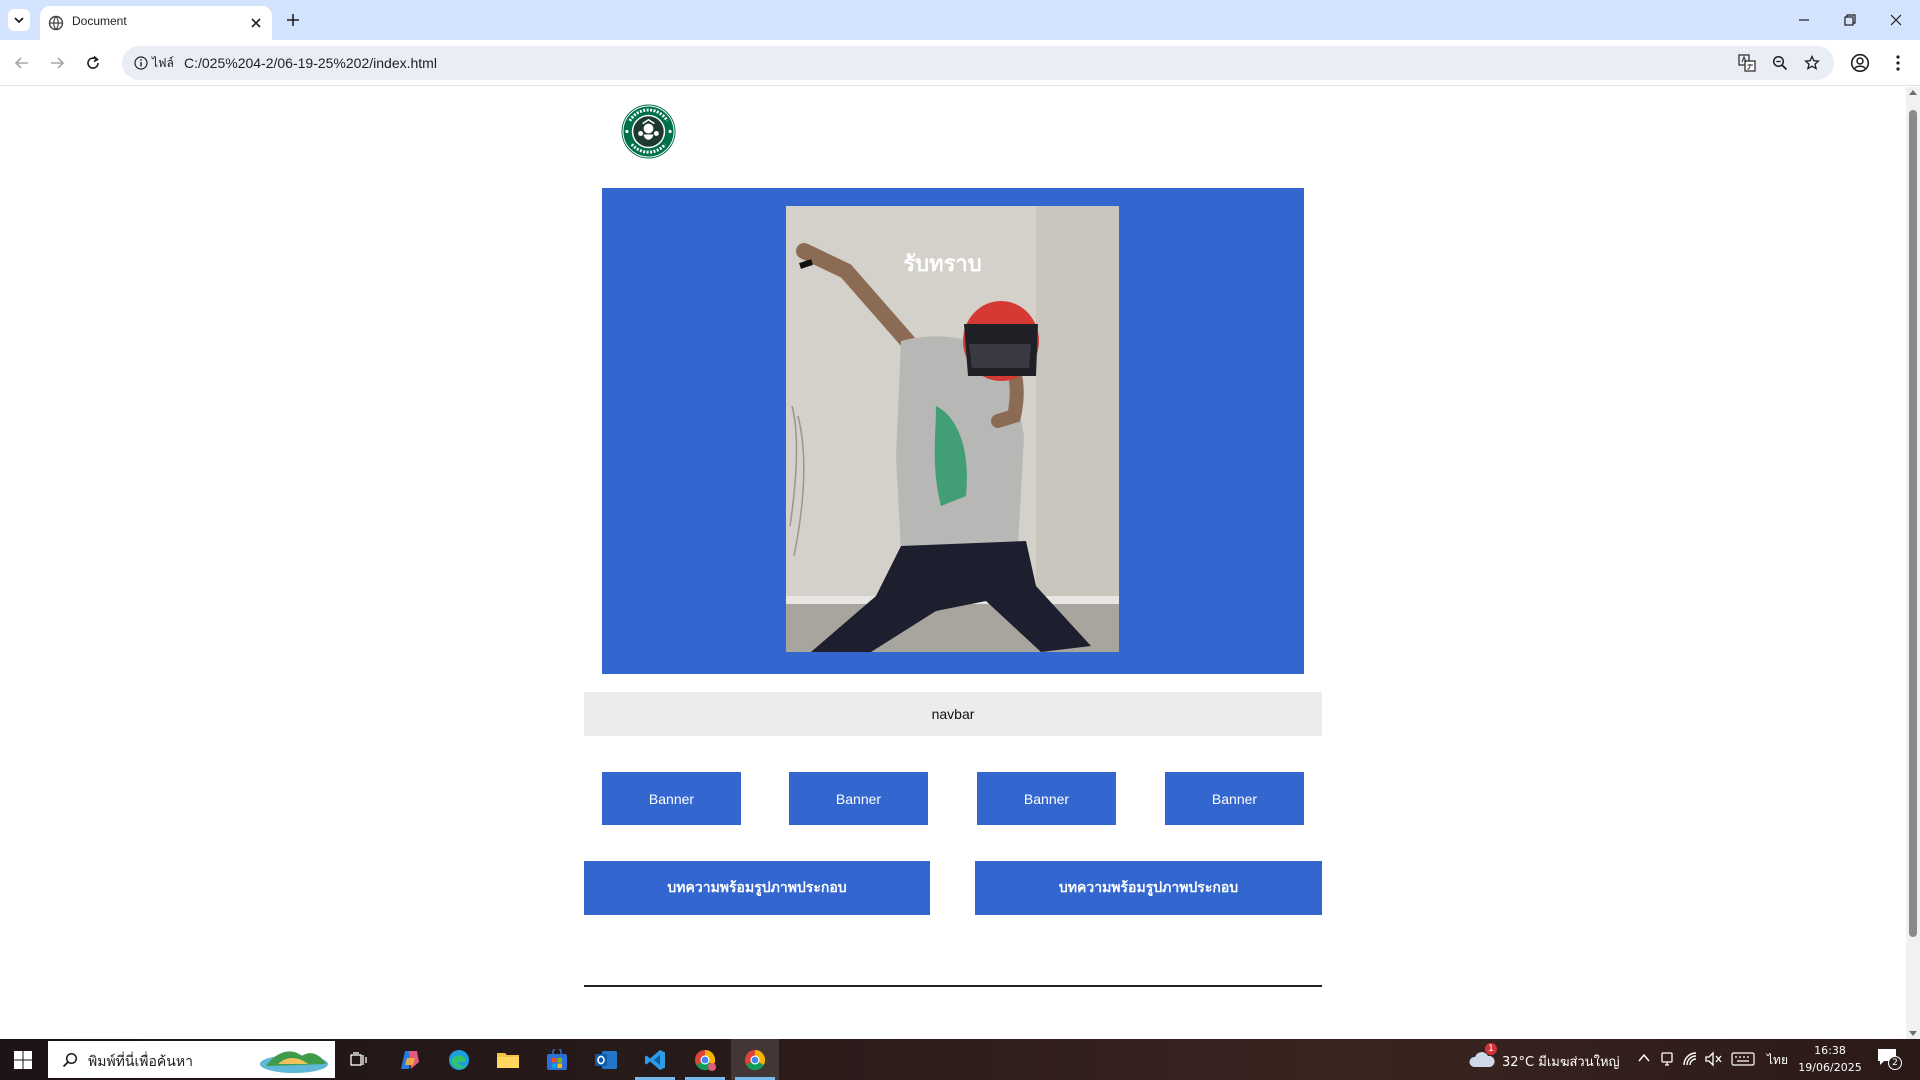 This screenshot has height=1080, width=1920. I want to click on restore-button, so click(1850, 20).